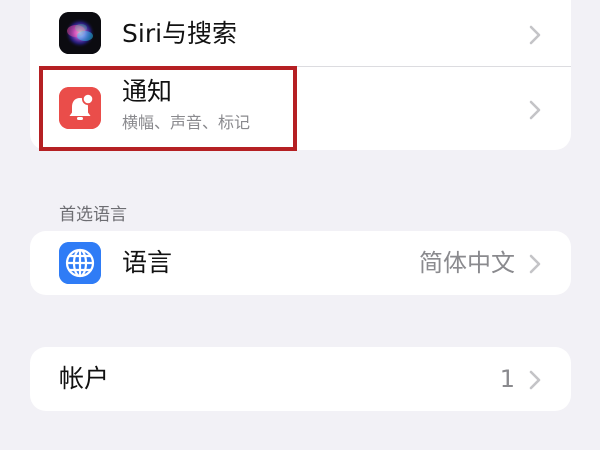 The width and height of the screenshot is (600, 450). Describe the element at coordinates (80, 33) in the screenshot. I see `siri-icon` at that location.